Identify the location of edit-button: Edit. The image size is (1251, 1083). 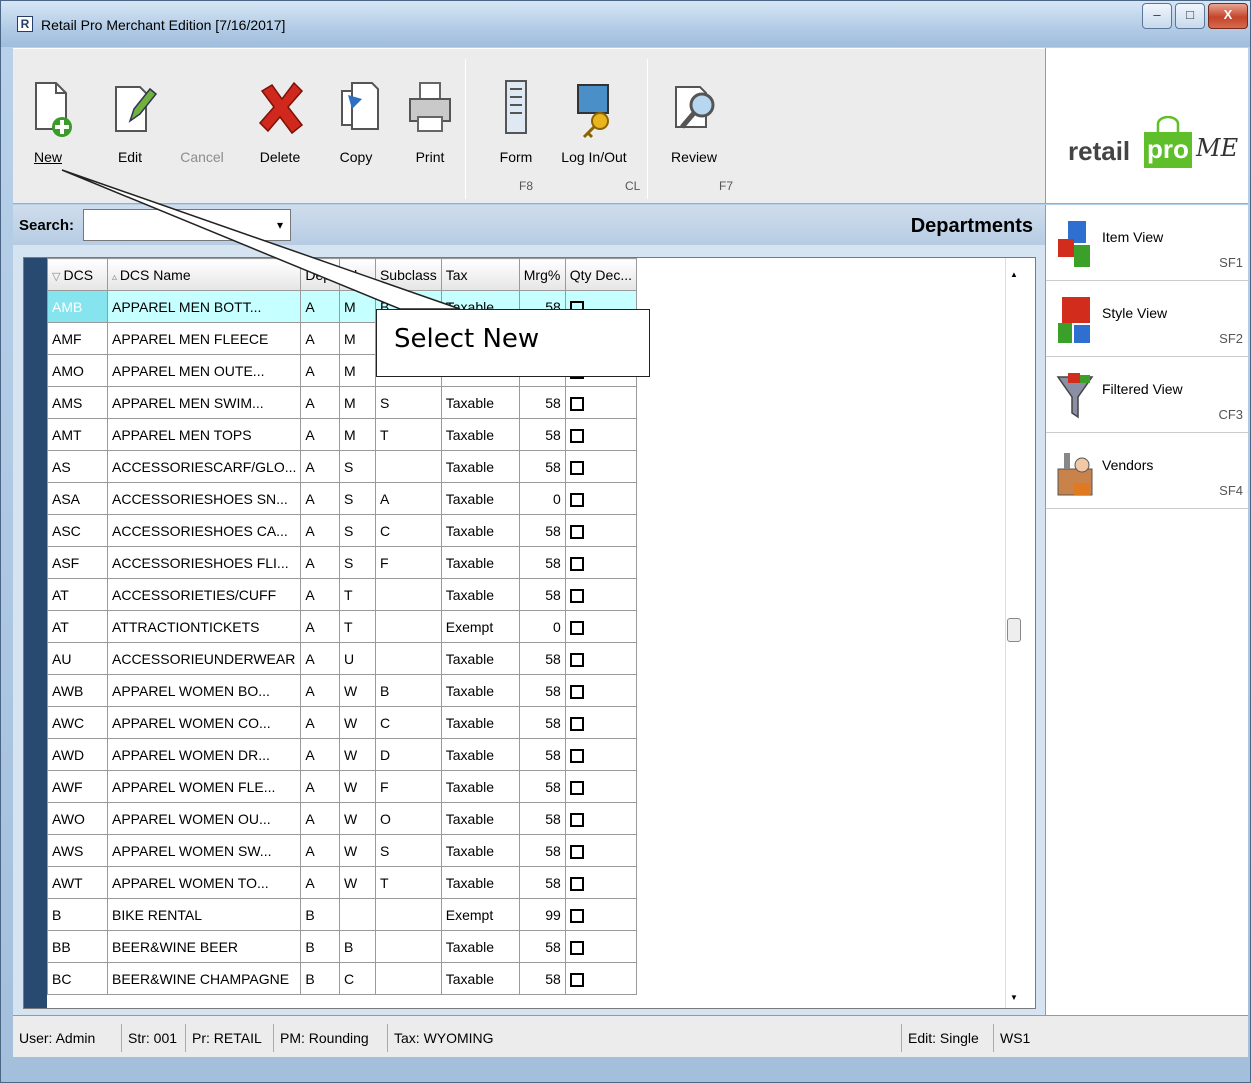
(130, 121).